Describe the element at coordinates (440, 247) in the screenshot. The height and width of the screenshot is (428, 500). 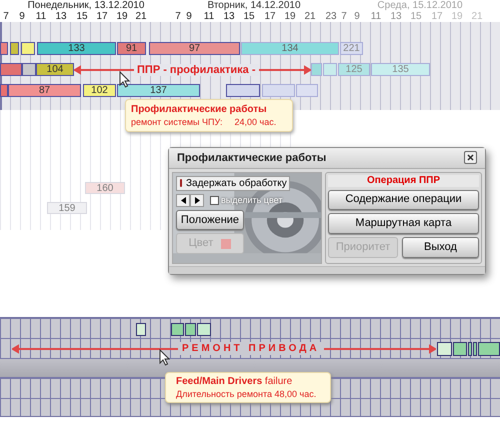
I see `dialog-button: Выход` at that location.